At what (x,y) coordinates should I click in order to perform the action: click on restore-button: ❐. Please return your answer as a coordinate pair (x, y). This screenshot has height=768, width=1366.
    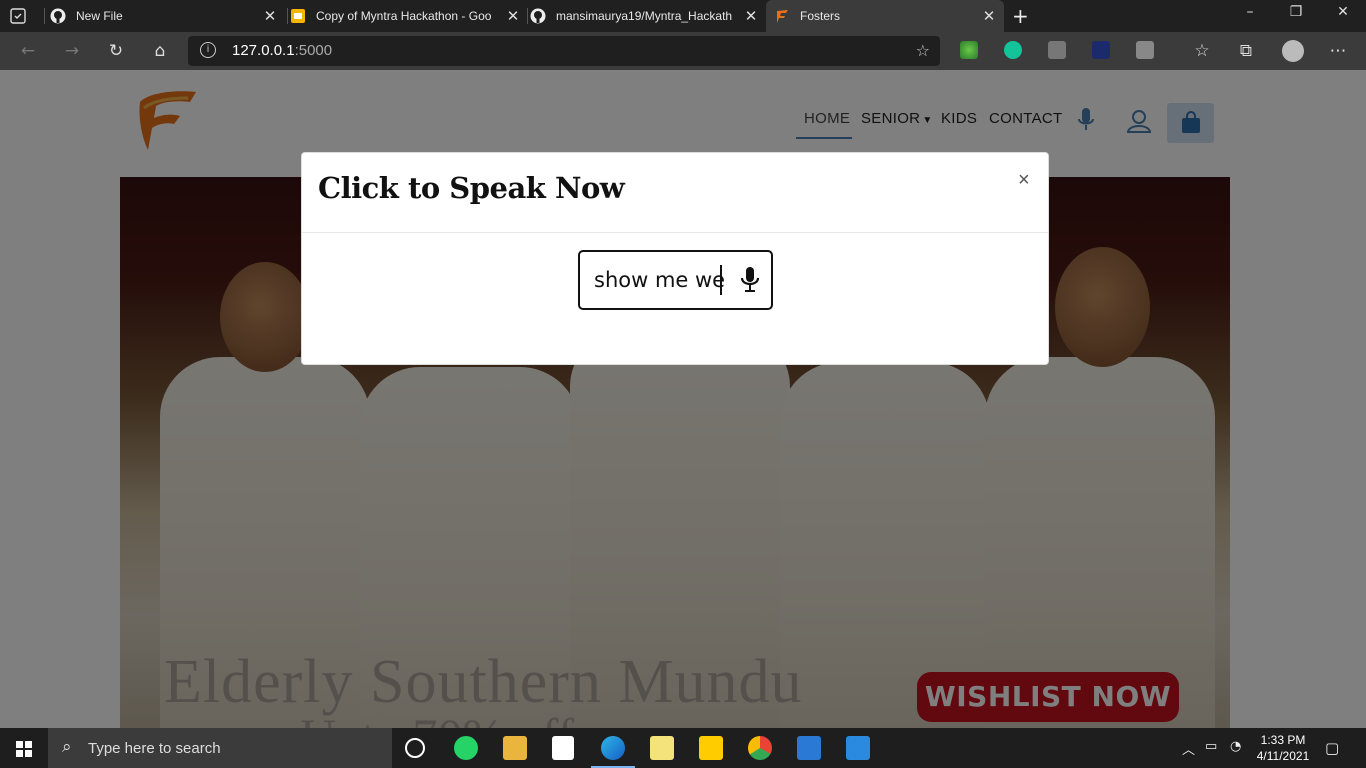
    Looking at the image, I should click on (1296, 12).